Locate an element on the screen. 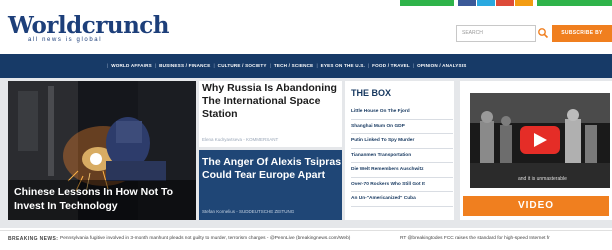  box-item: Shanghai Mum On GDP is located at coordinates (402, 127).